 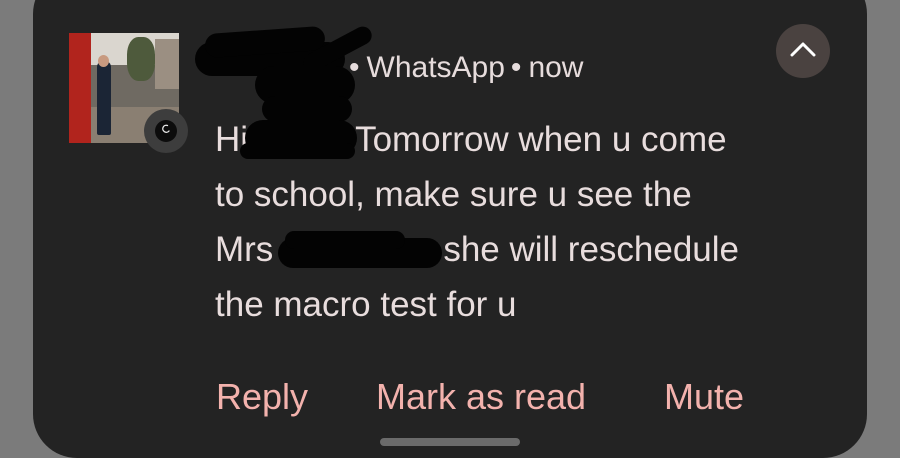 I want to click on collapse-button, so click(x=803, y=51).